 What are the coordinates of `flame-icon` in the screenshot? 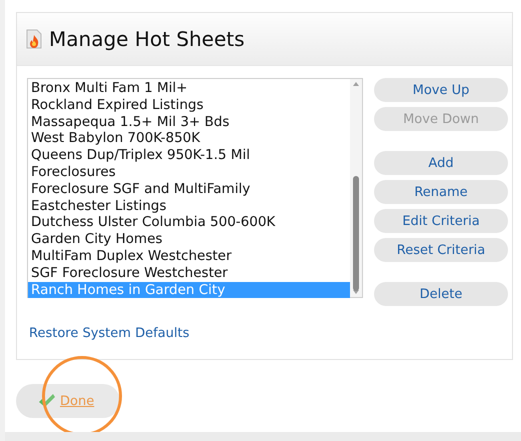 It's located at (34, 39).